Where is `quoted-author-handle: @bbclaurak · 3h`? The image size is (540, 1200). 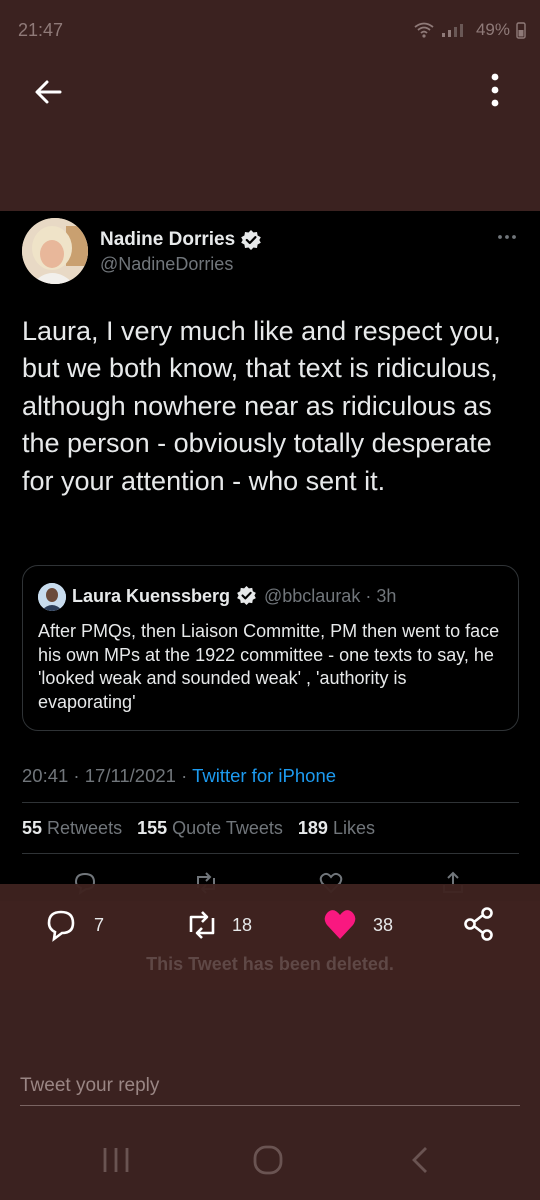 quoted-author-handle: @bbclaurak · 3h is located at coordinates (330, 596).